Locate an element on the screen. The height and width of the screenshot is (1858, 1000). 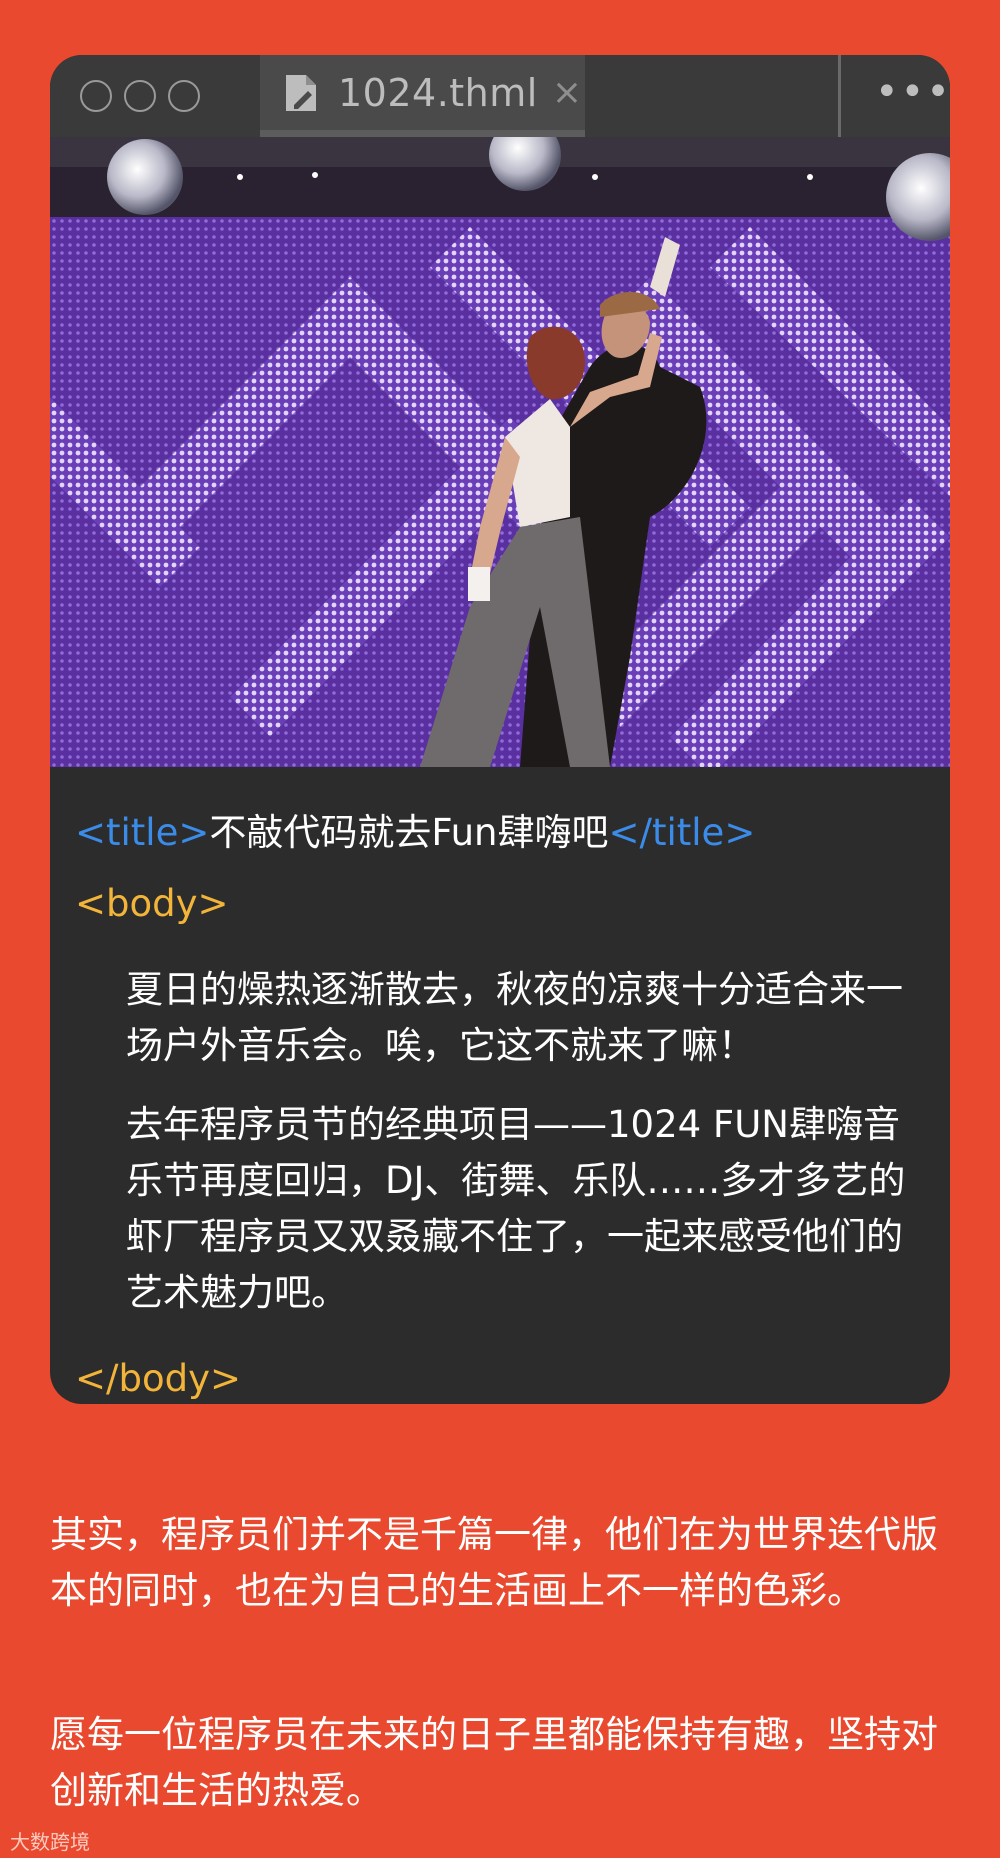
window-controls is located at coordinates (140, 96).